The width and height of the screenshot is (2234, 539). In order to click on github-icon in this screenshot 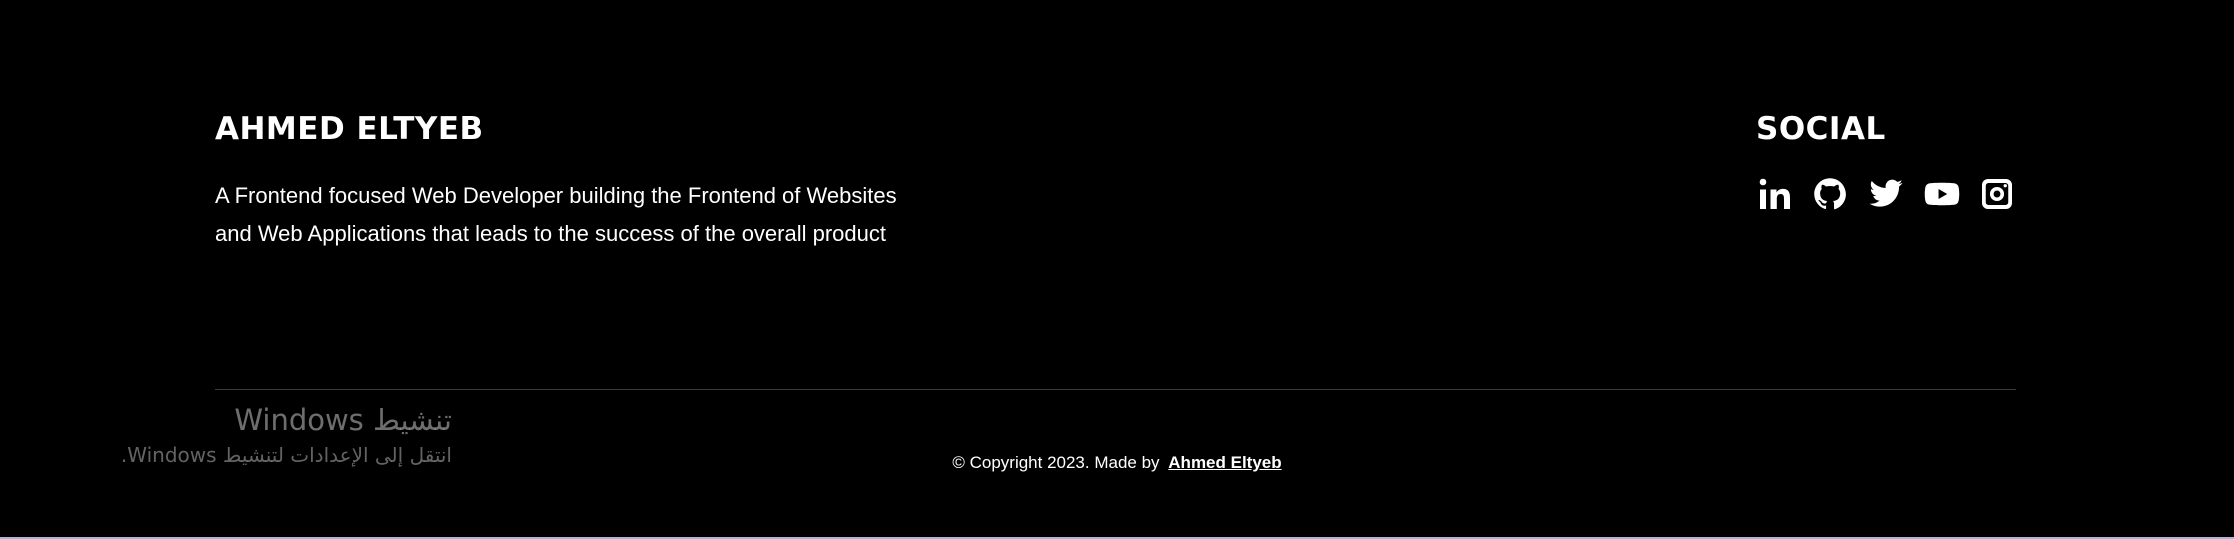, I will do `click(1830, 194)`.